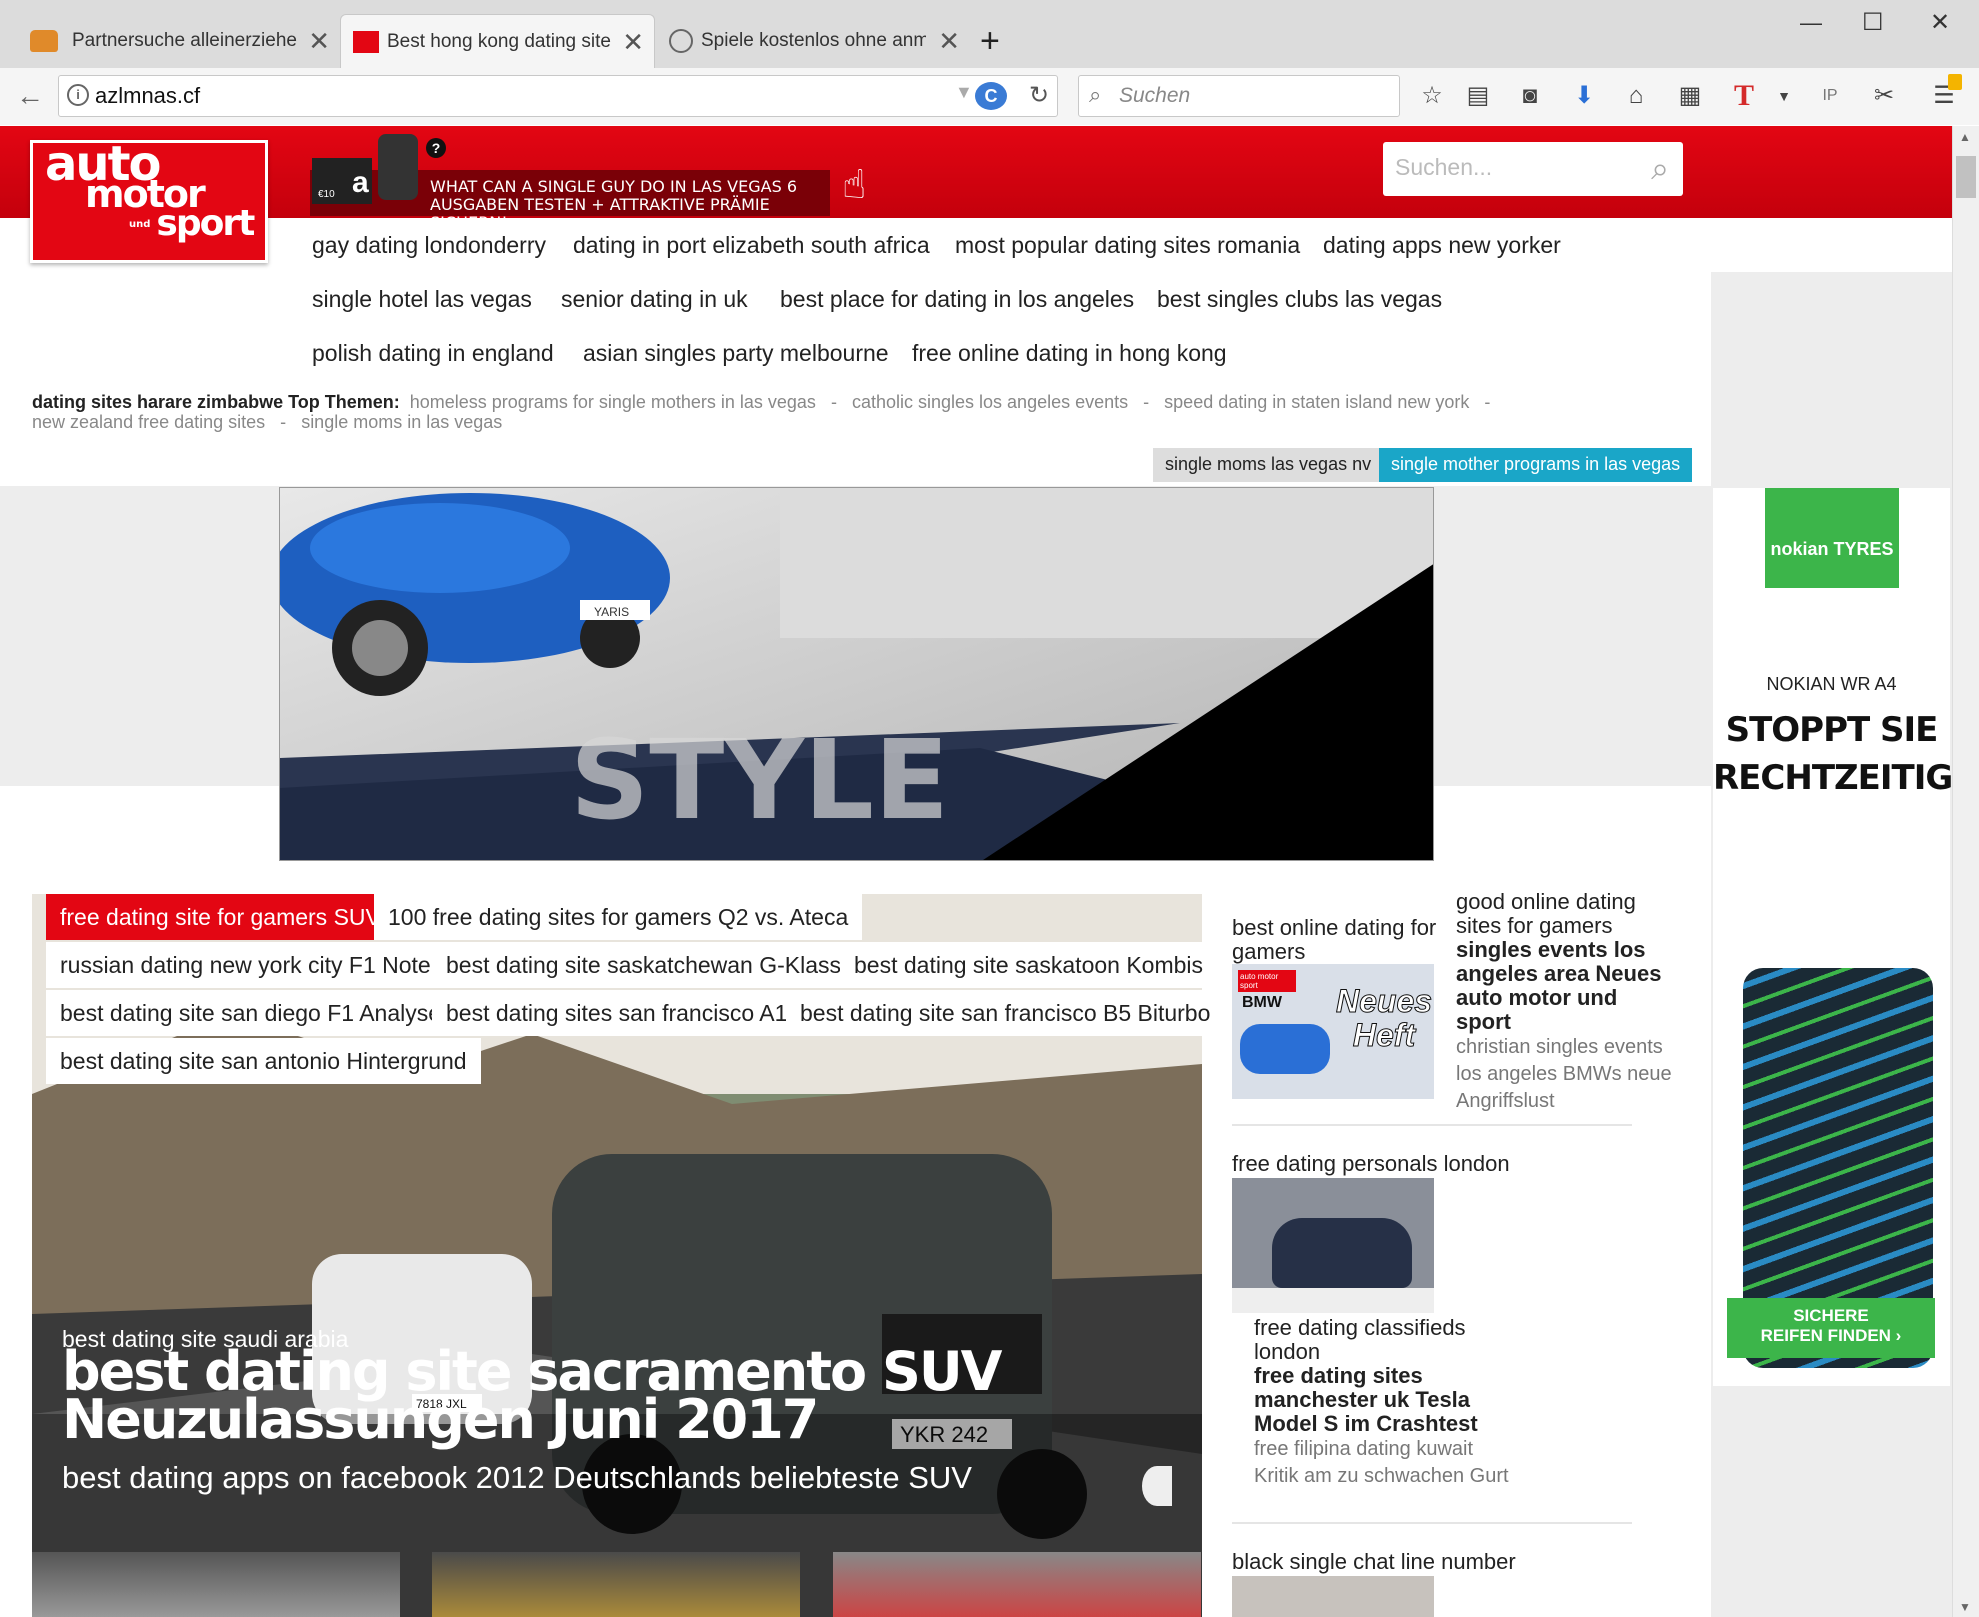  What do you see at coordinates (990, 402) in the screenshot?
I see `topic-link: catholic singles los angeles events` at bounding box center [990, 402].